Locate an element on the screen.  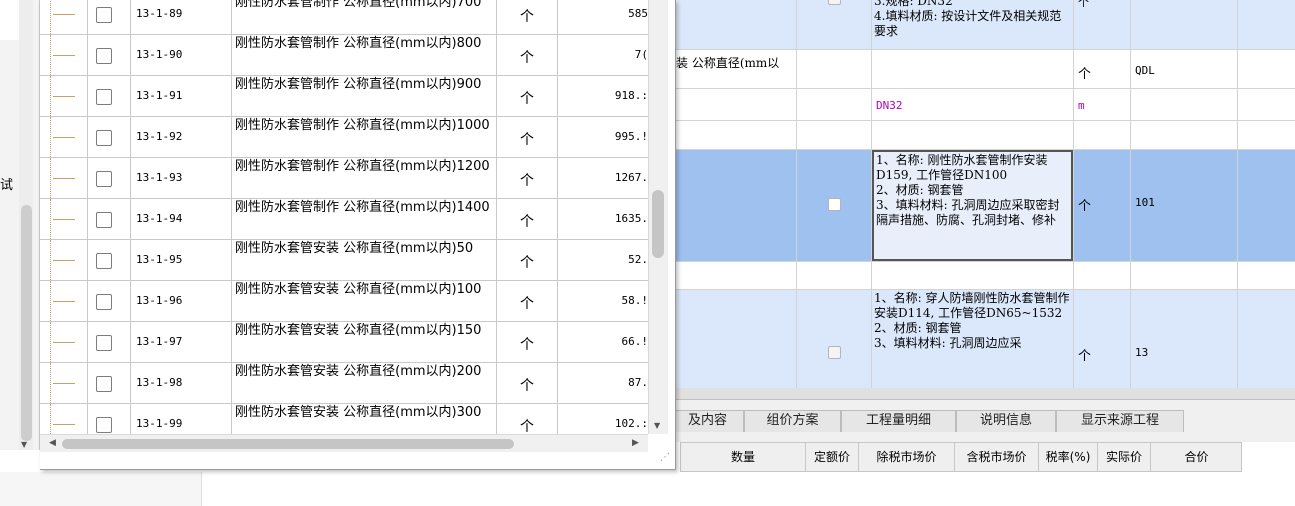
quota-price: 52. is located at coordinates (638, 259).